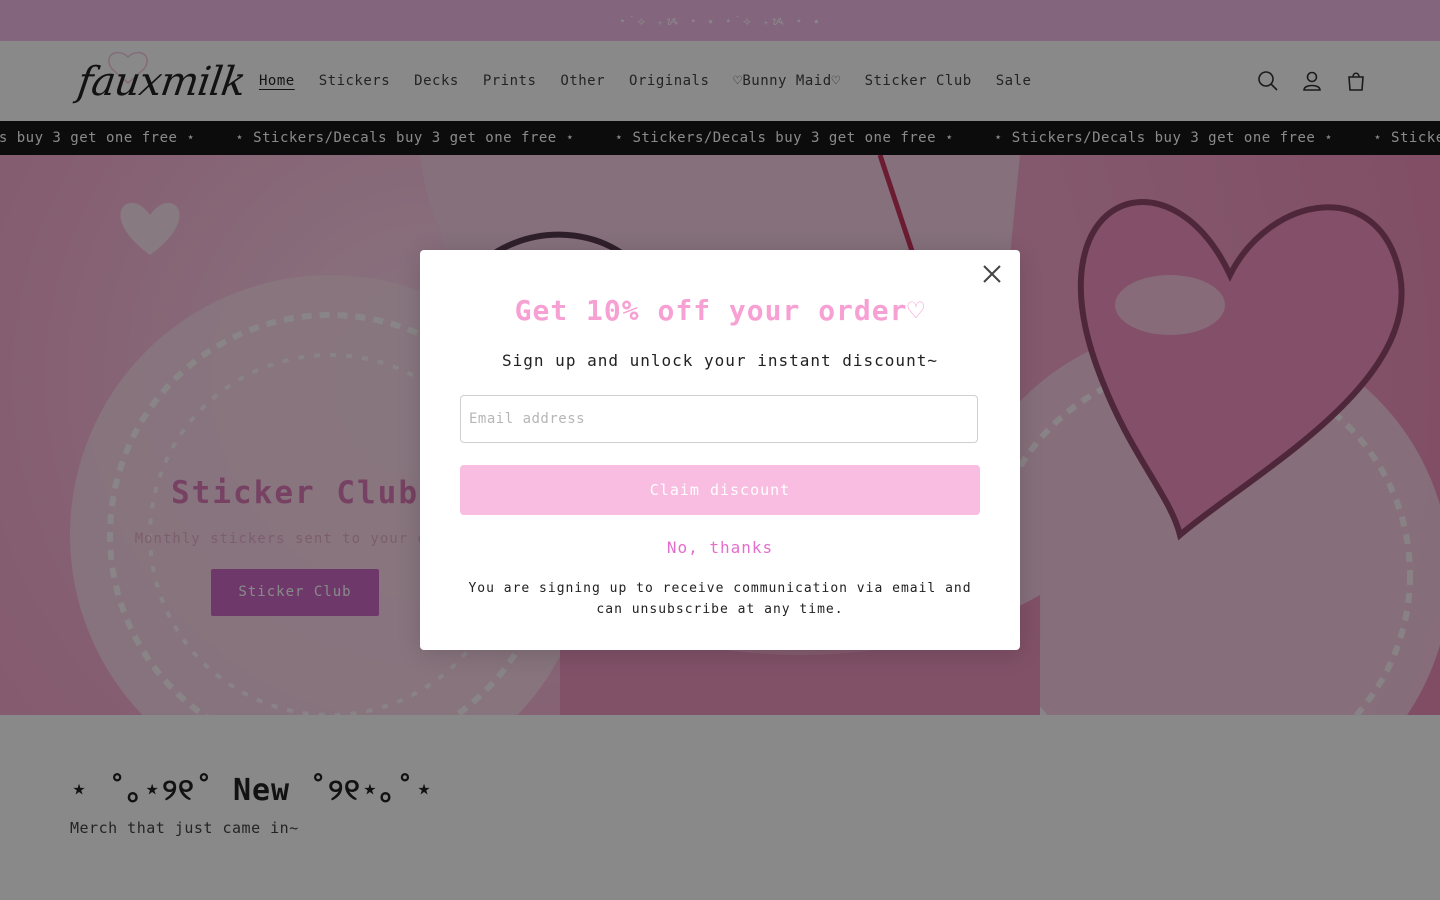 The image size is (1440, 900). What do you see at coordinates (719, 419) in the screenshot?
I see `email-field` at bounding box center [719, 419].